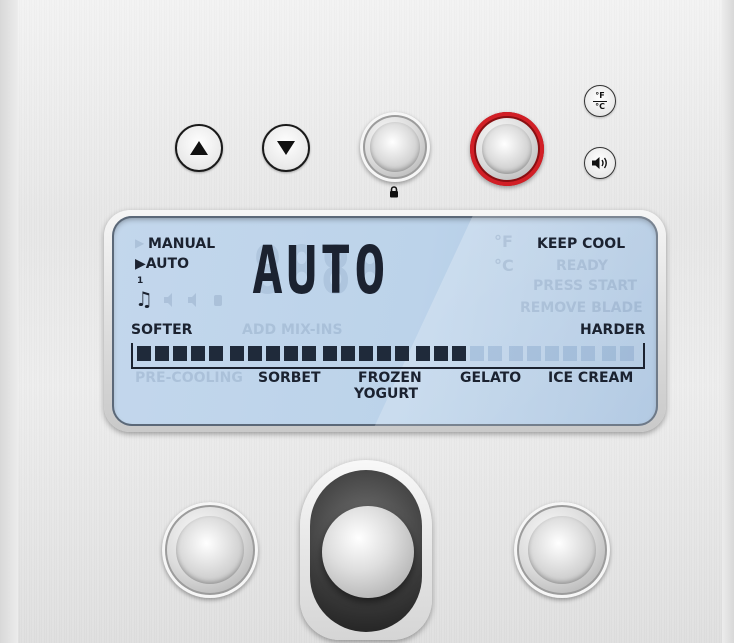 The image size is (734, 643). Describe the element at coordinates (503, 241) in the screenshot. I see `unit-f-indicator: °F` at that location.